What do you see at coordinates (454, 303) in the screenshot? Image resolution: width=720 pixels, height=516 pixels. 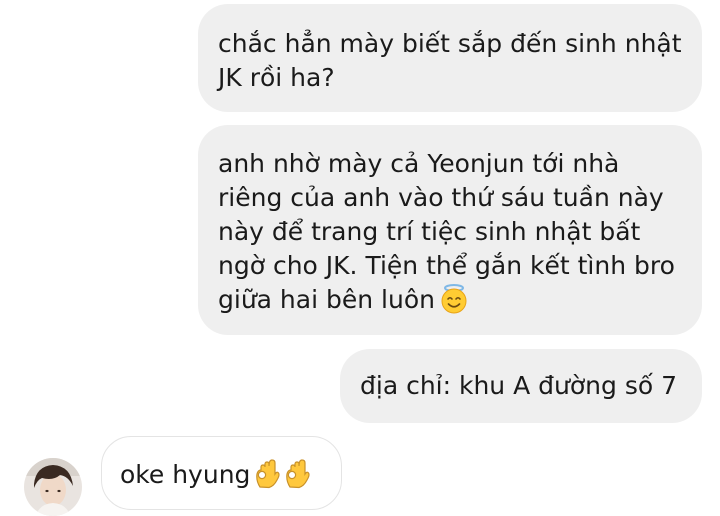 I see `smiling-face-with-halo-icon` at bounding box center [454, 303].